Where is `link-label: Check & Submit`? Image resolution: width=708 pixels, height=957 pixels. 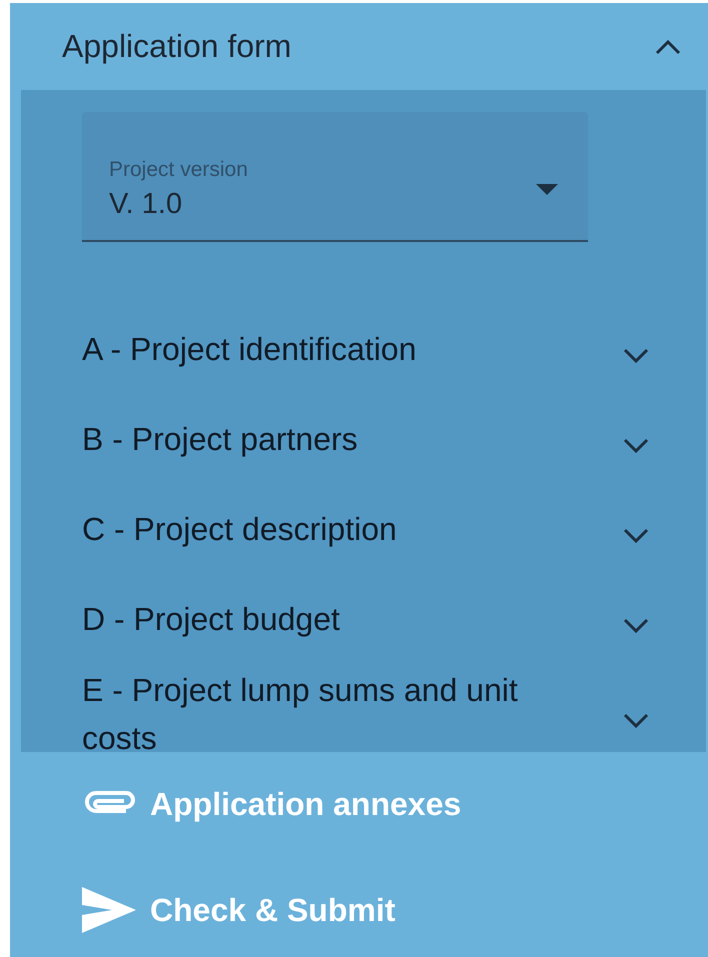 link-label: Check & Submit is located at coordinates (273, 910).